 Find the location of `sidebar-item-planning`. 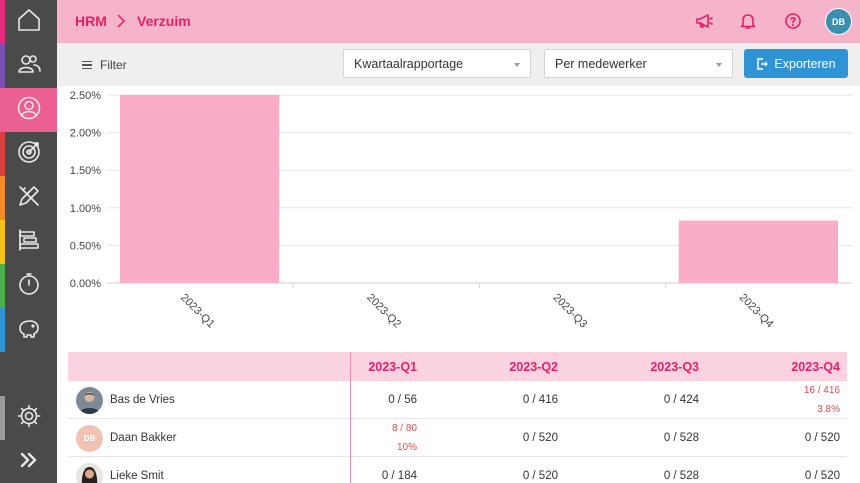

sidebar-item-planning is located at coordinates (28, 242).